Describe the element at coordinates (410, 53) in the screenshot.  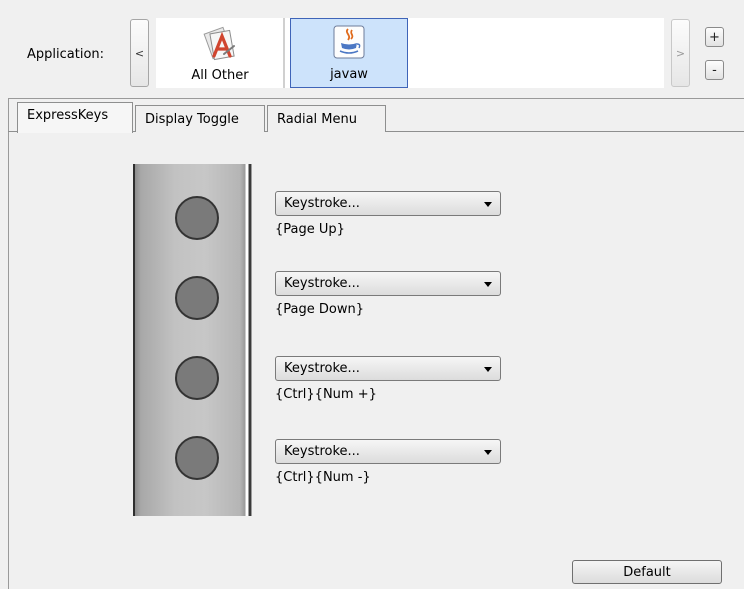
I see `application-list: All Other javaw` at that location.